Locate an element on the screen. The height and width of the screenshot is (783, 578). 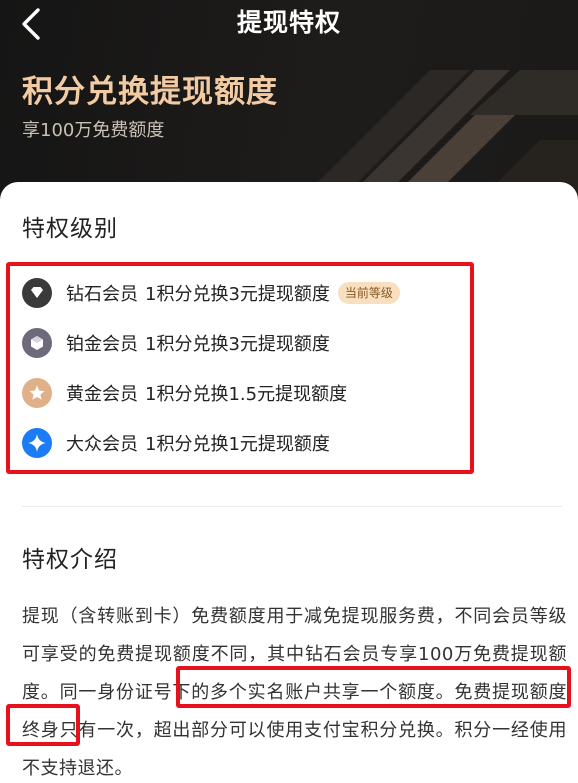
tier-name: 大众会员 is located at coordinates (102, 444).